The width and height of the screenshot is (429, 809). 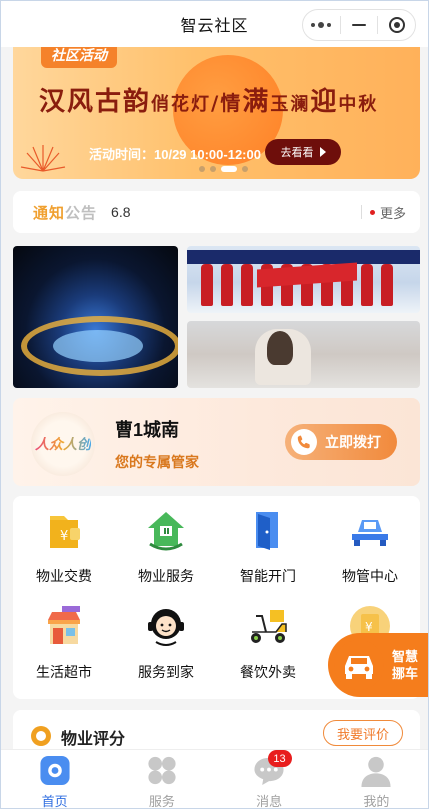 What do you see at coordinates (303, 152) in the screenshot?
I see `banner-go-button: 去看看` at bounding box center [303, 152].